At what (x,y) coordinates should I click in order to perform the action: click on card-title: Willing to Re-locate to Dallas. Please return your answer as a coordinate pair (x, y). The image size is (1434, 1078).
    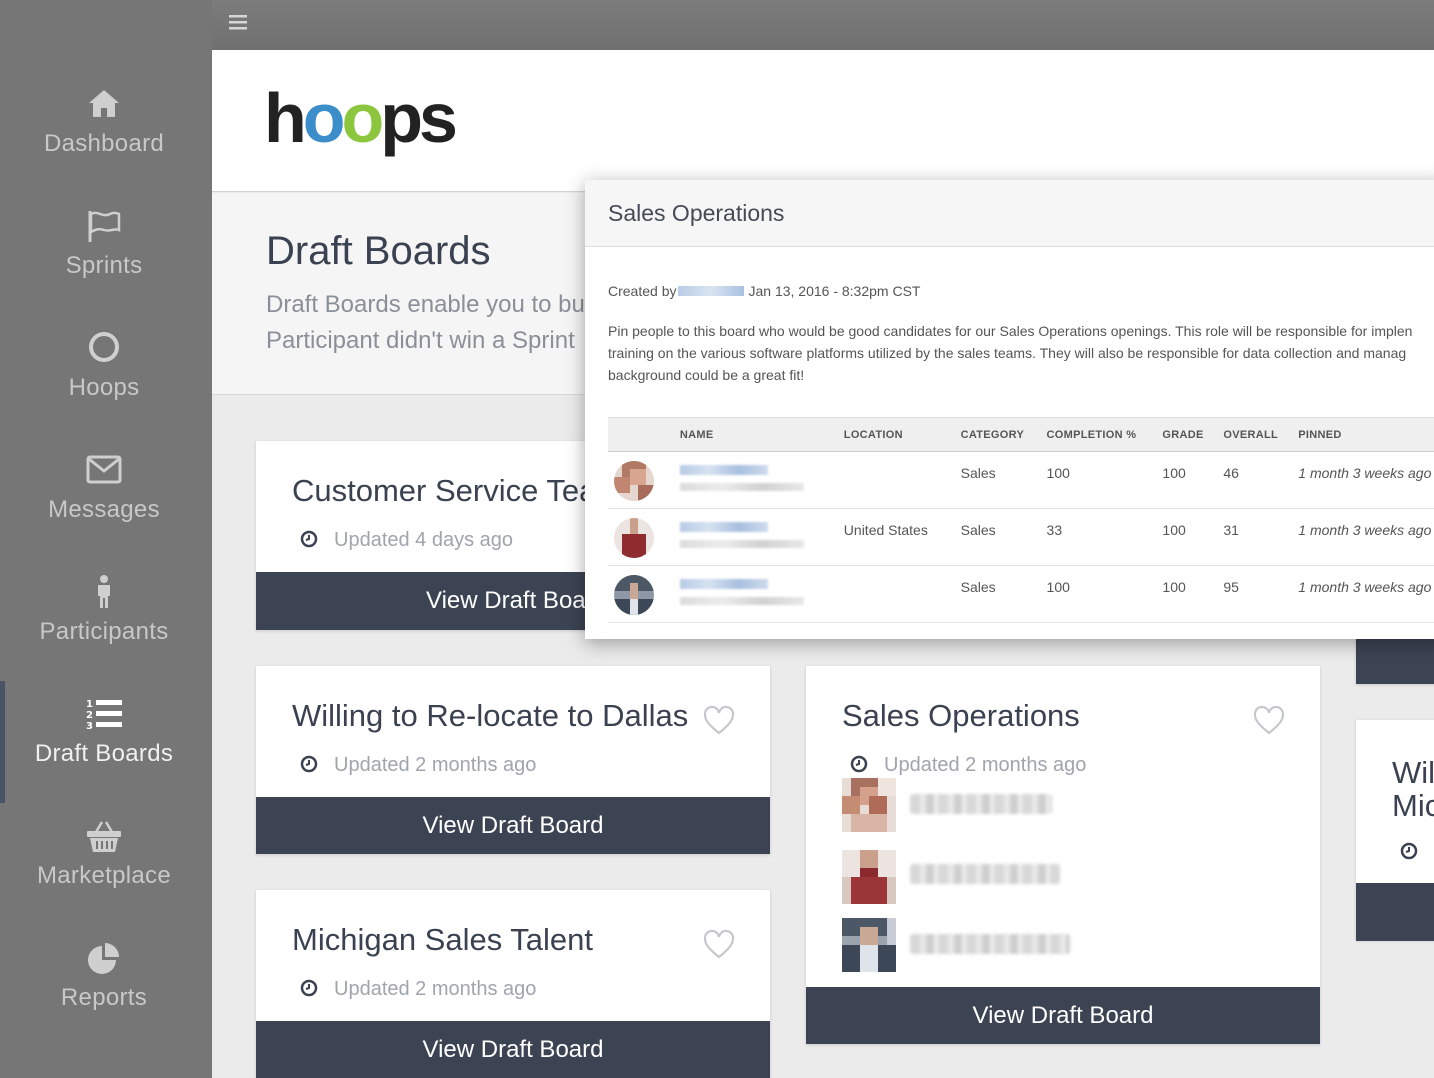
    Looking at the image, I should click on (490, 716).